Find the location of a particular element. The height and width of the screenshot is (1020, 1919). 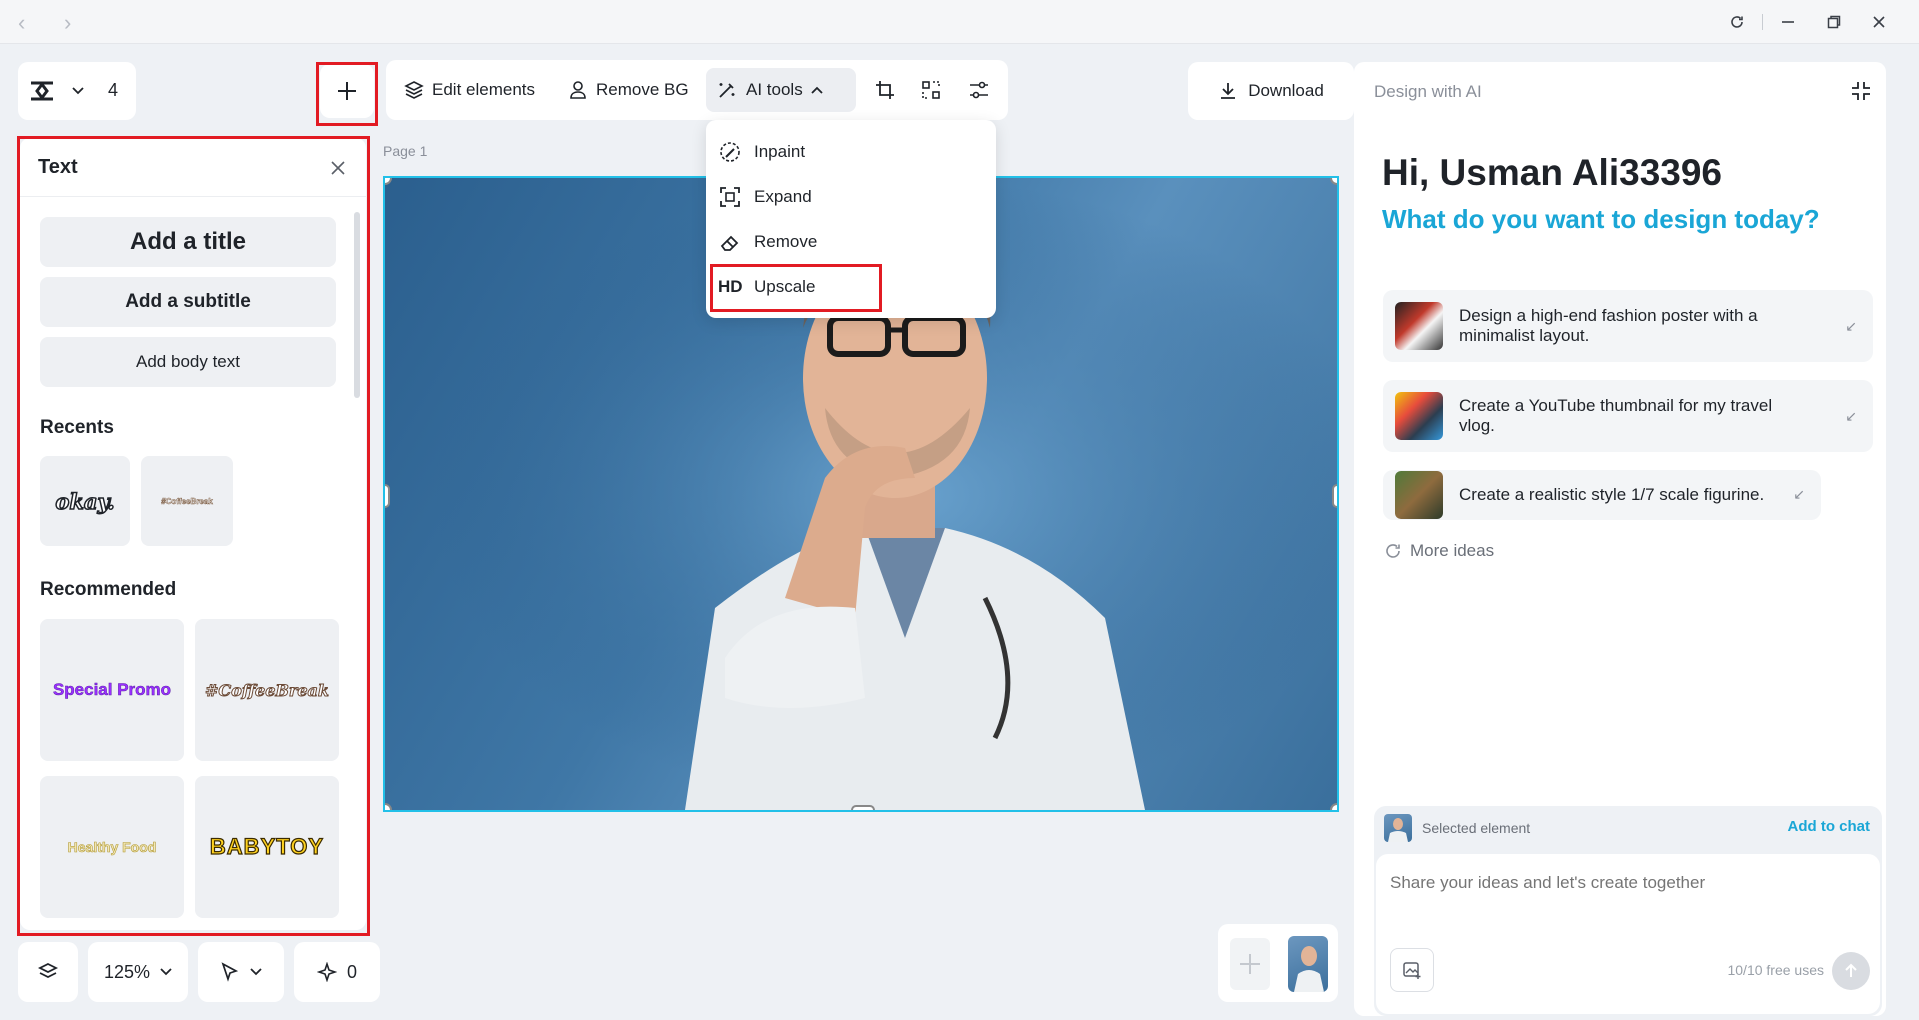

highlight-text-panel is located at coordinates (193, 536).